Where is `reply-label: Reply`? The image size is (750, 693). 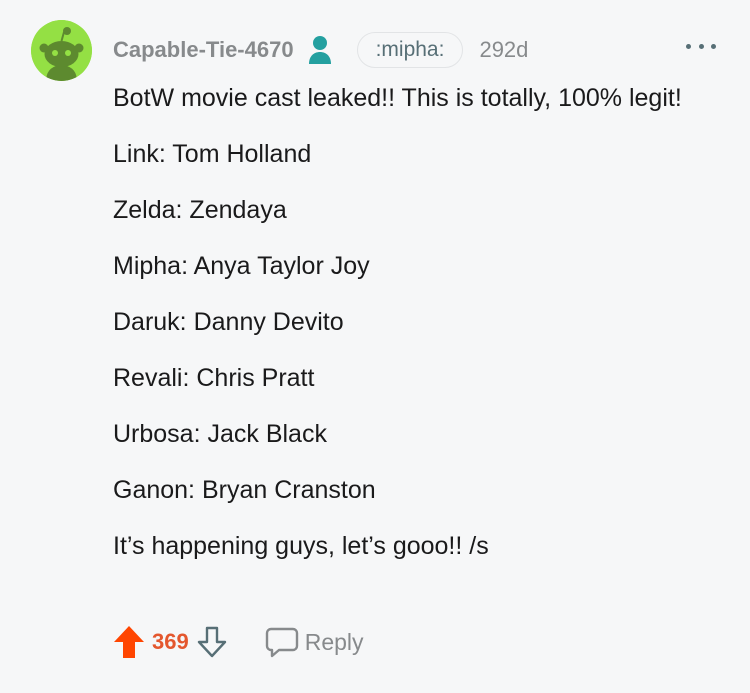 reply-label: Reply is located at coordinates (334, 641).